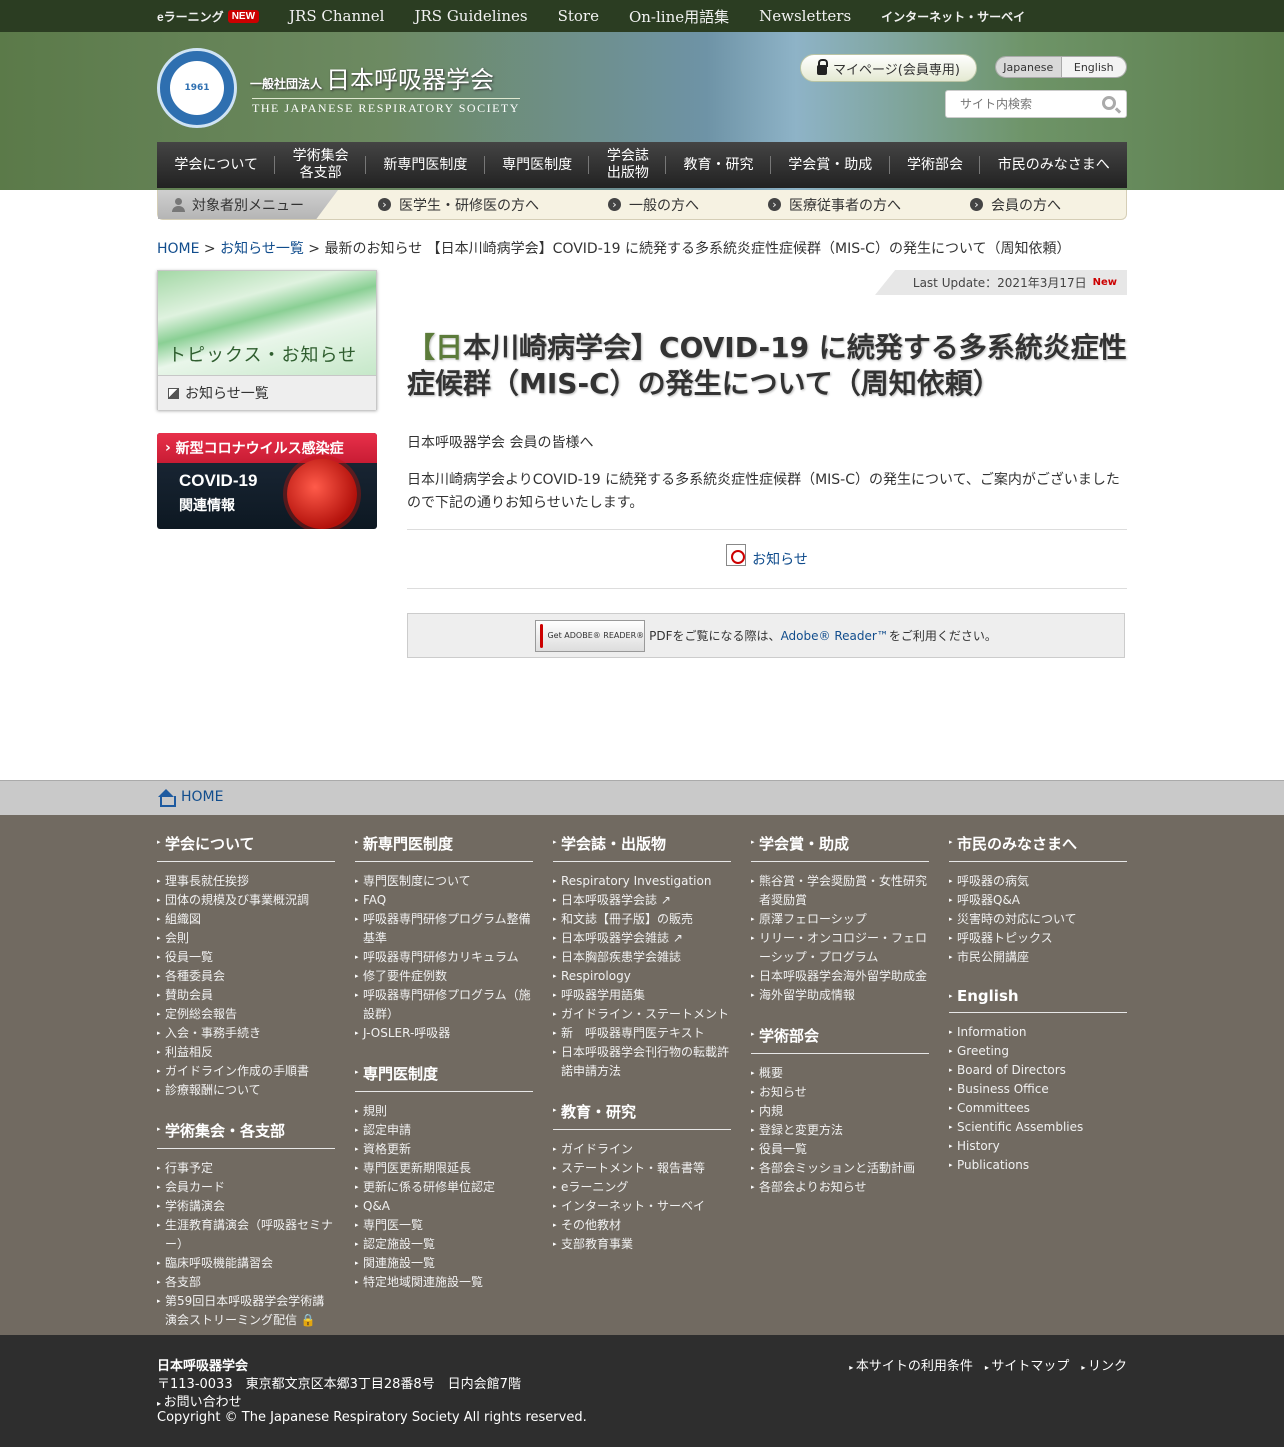 Image resolution: width=1284 pixels, height=1447 pixels. I want to click on footer-section-title: 市民のみなさまへ, so click(1038, 846).